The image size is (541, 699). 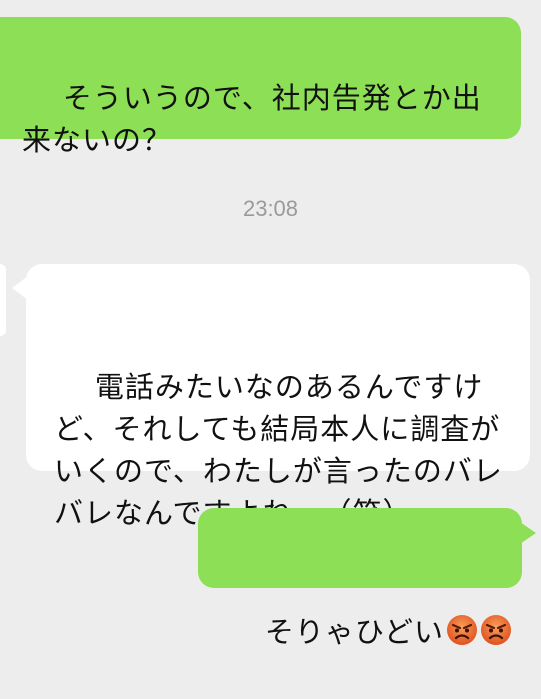 What do you see at coordinates (270, 208) in the screenshot?
I see `message-timestamp: 23:08` at bounding box center [270, 208].